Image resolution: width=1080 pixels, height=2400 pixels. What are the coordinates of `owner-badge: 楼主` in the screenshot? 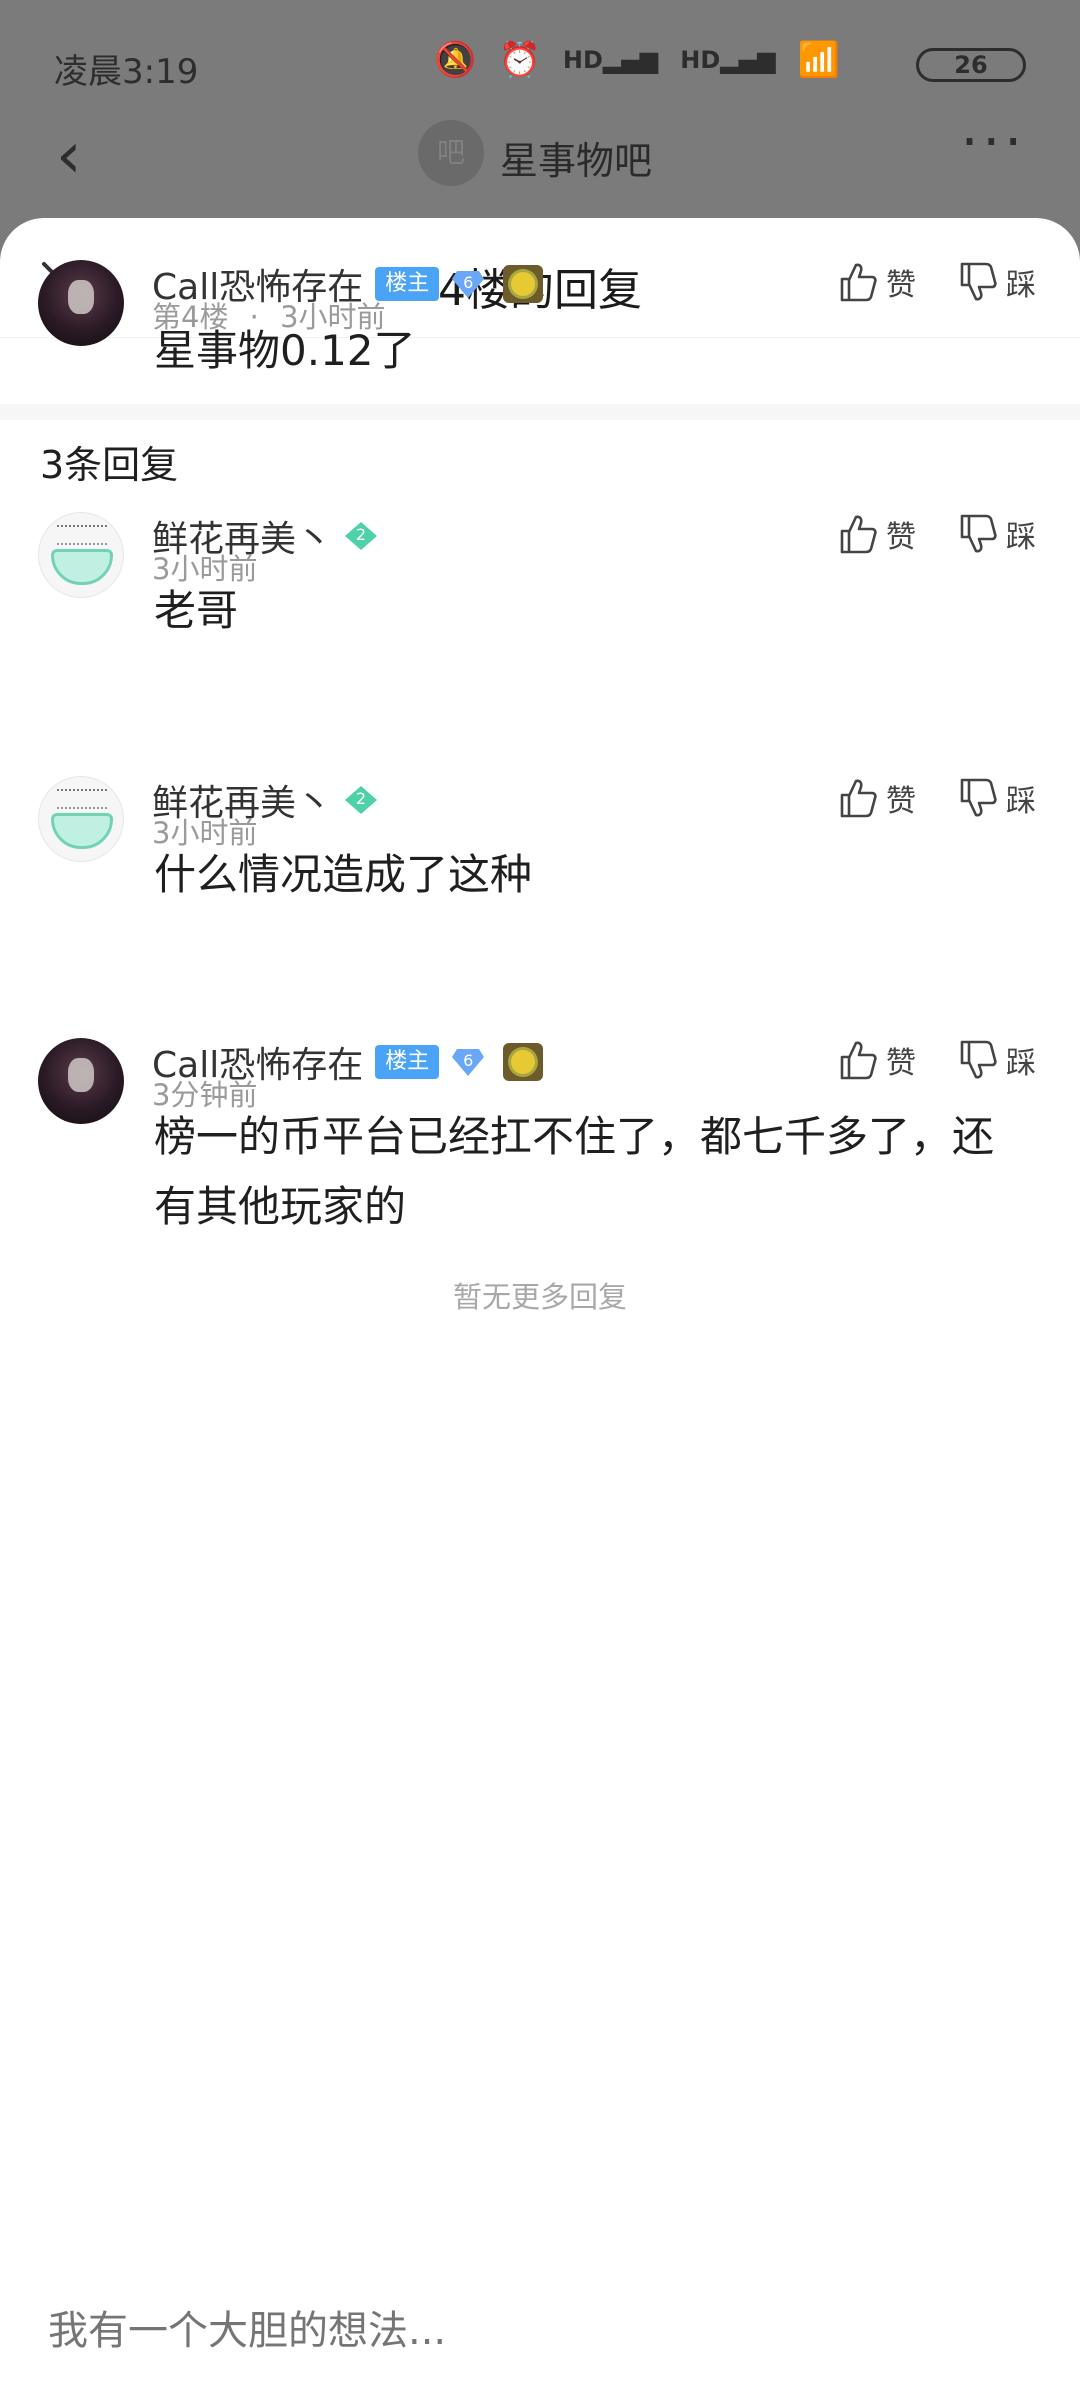 It's located at (407, 1062).